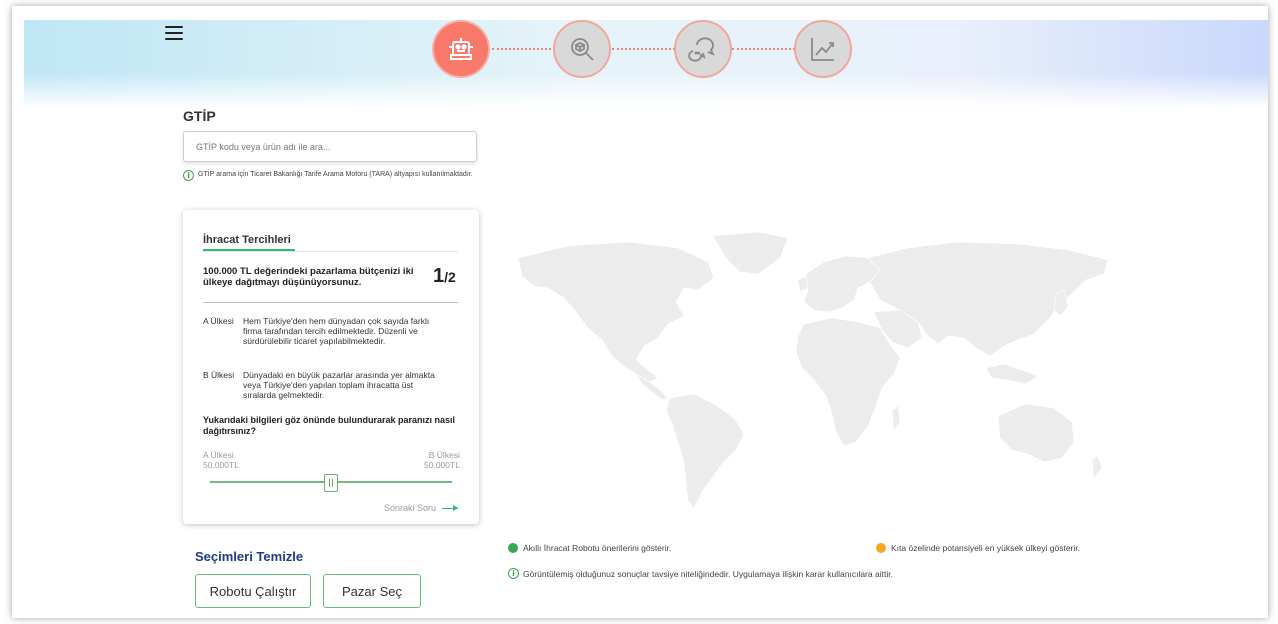  Describe the element at coordinates (616, 312) in the screenshot. I see `map-region-north-america` at that location.